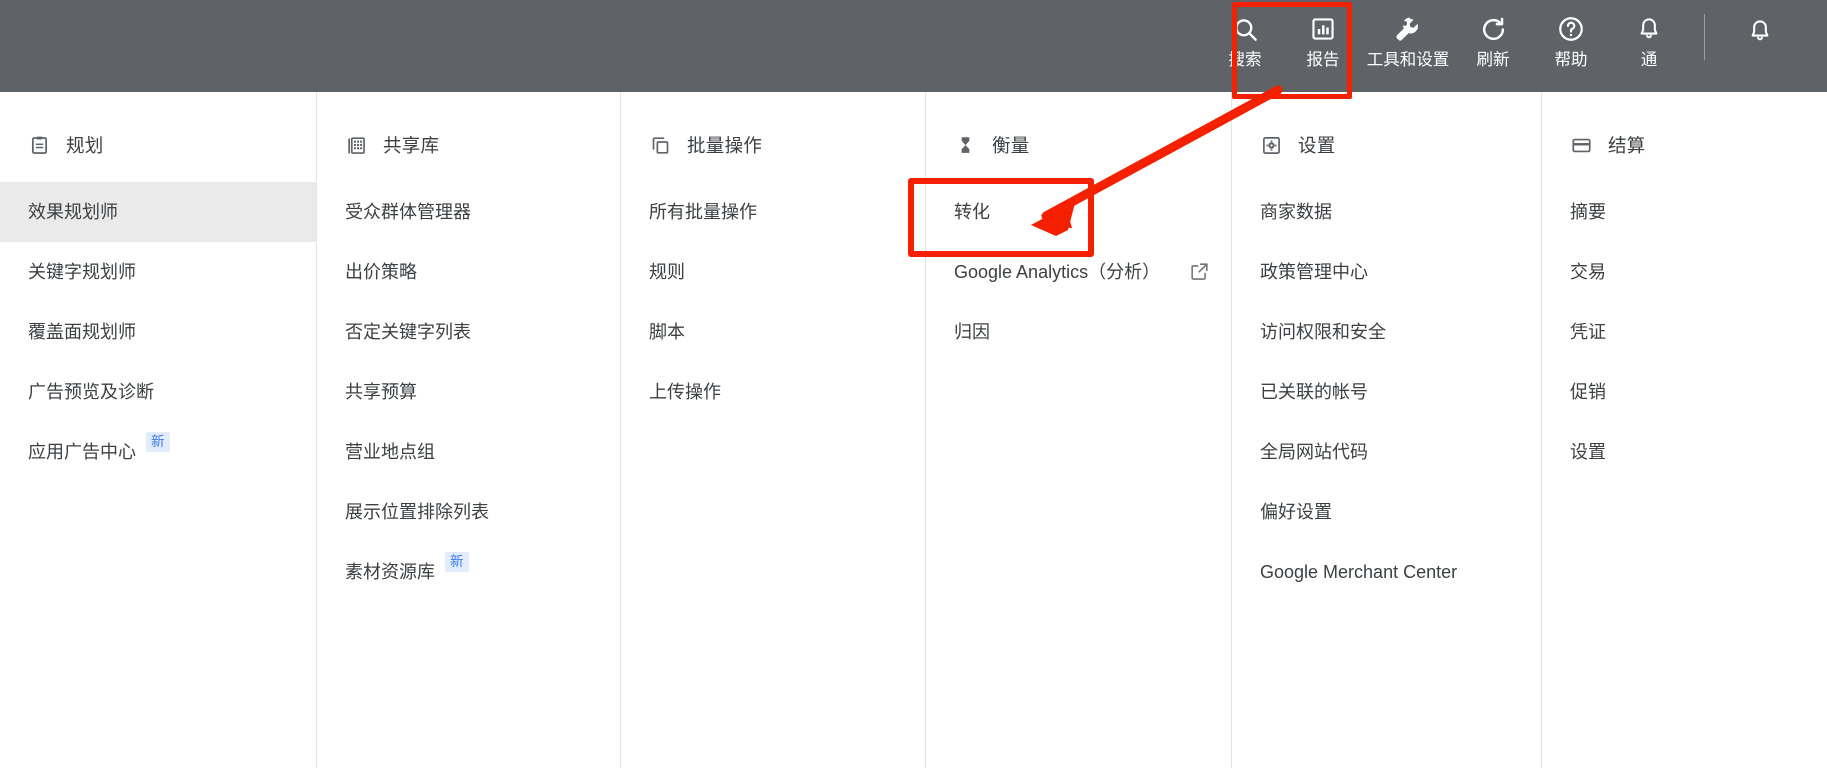 The width and height of the screenshot is (1827, 768). Describe the element at coordinates (1571, 46) in the screenshot. I see `toolbar-help: 帮助` at that location.